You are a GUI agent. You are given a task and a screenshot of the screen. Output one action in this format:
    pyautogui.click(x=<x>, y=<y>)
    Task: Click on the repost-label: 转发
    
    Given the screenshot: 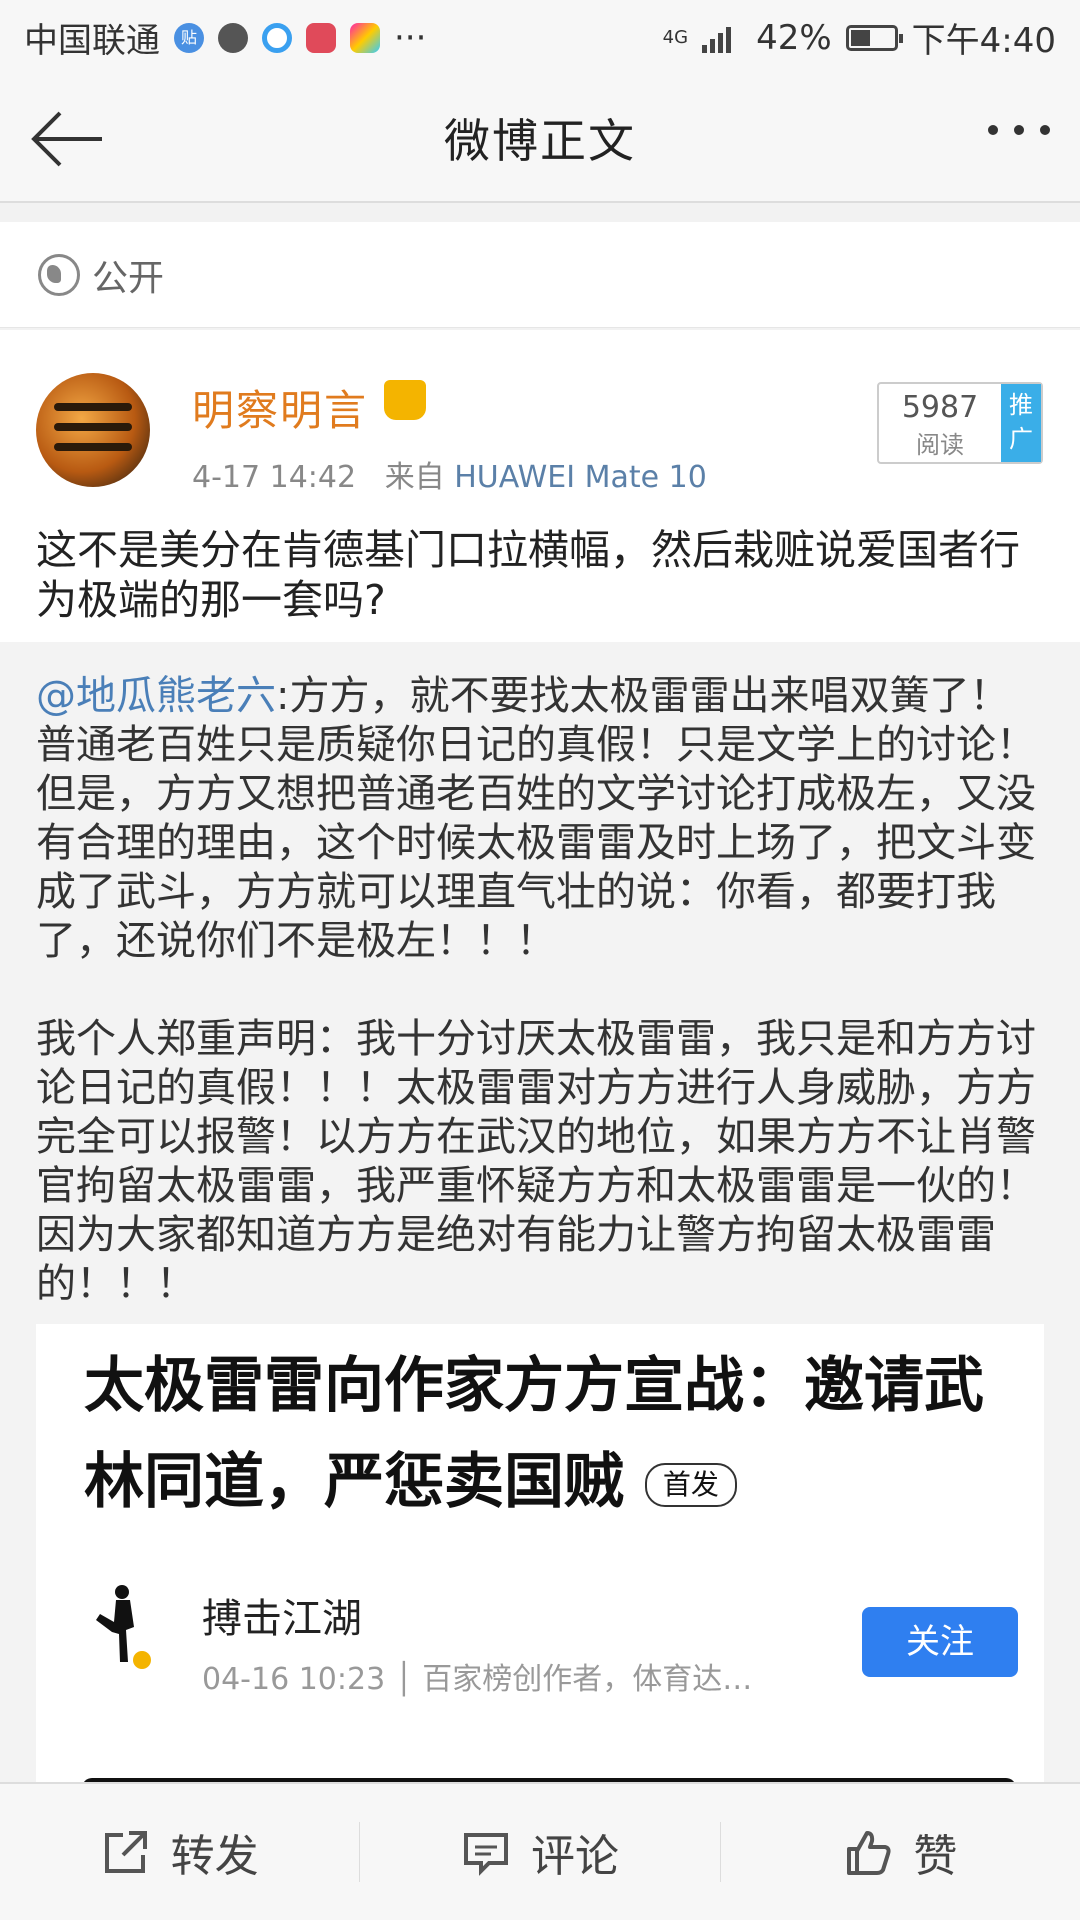 What is the action you would take?
    pyautogui.click(x=214, y=1856)
    